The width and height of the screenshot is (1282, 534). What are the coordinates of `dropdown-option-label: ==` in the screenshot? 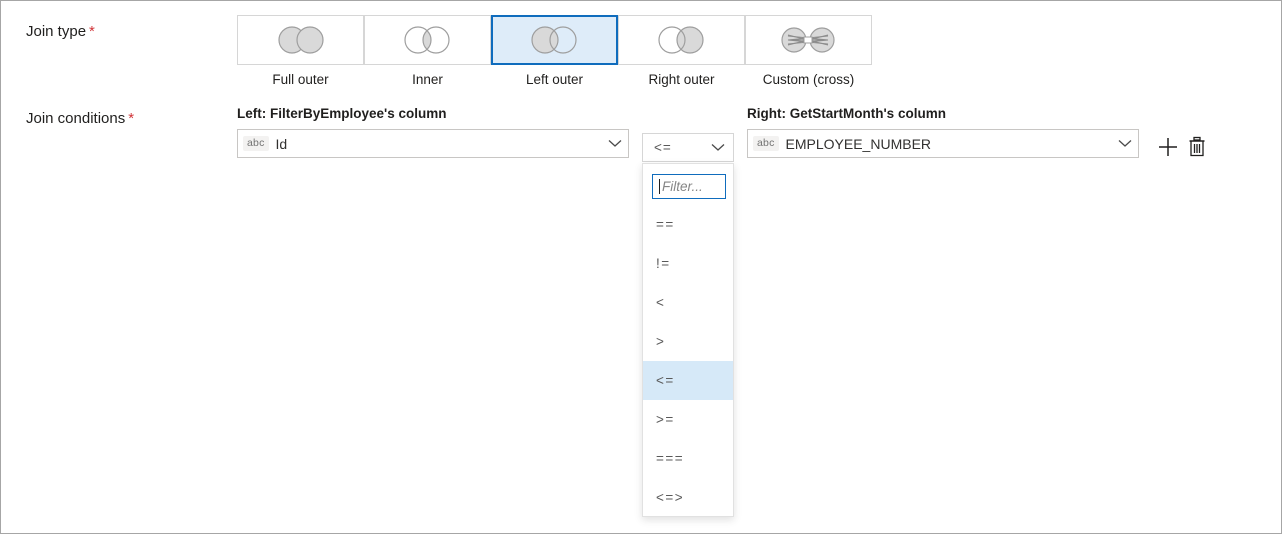 It's located at (665, 224).